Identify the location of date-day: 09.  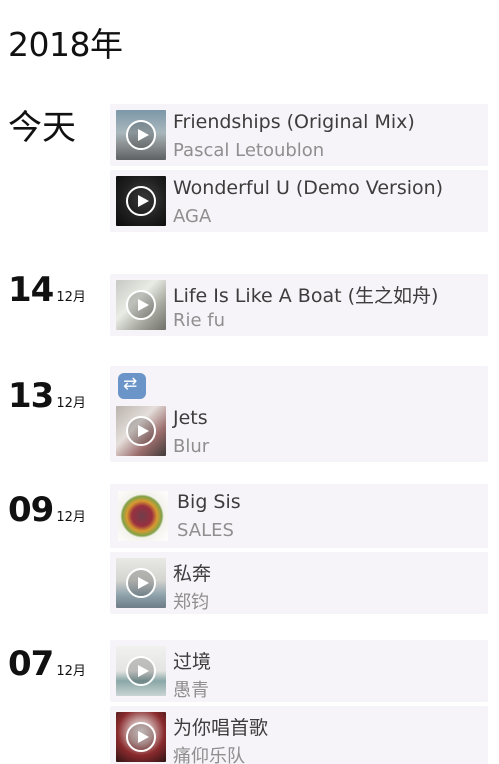
(31, 510).